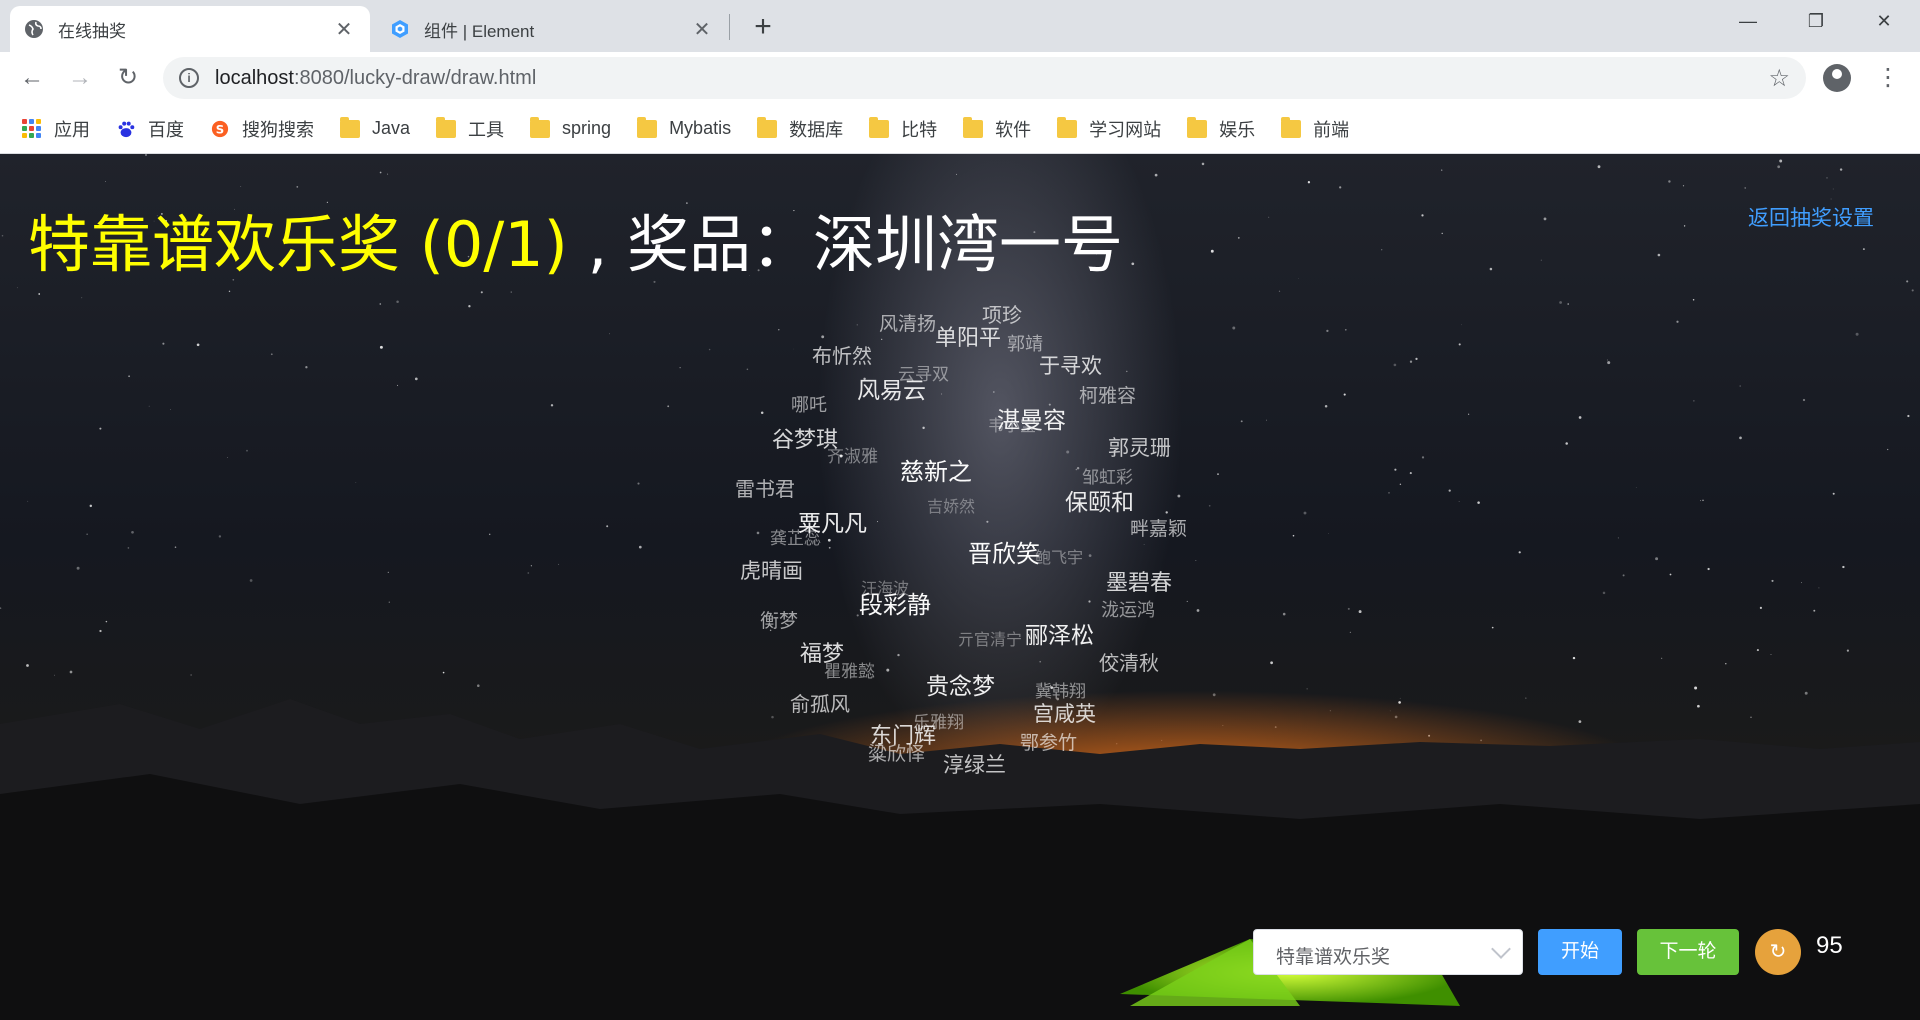  Describe the element at coordinates (763, 27) in the screenshot. I see `new-tab-button: +` at that location.